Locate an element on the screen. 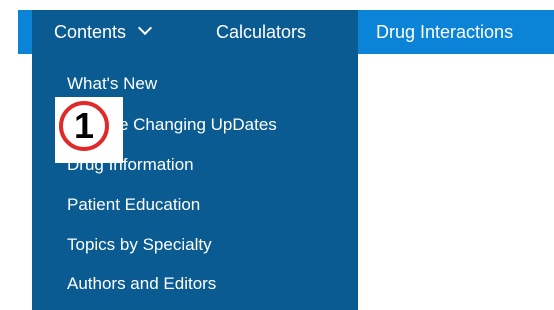 The image size is (554, 310). step-annotation-badge: 1 is located at coordinates (89, 130).